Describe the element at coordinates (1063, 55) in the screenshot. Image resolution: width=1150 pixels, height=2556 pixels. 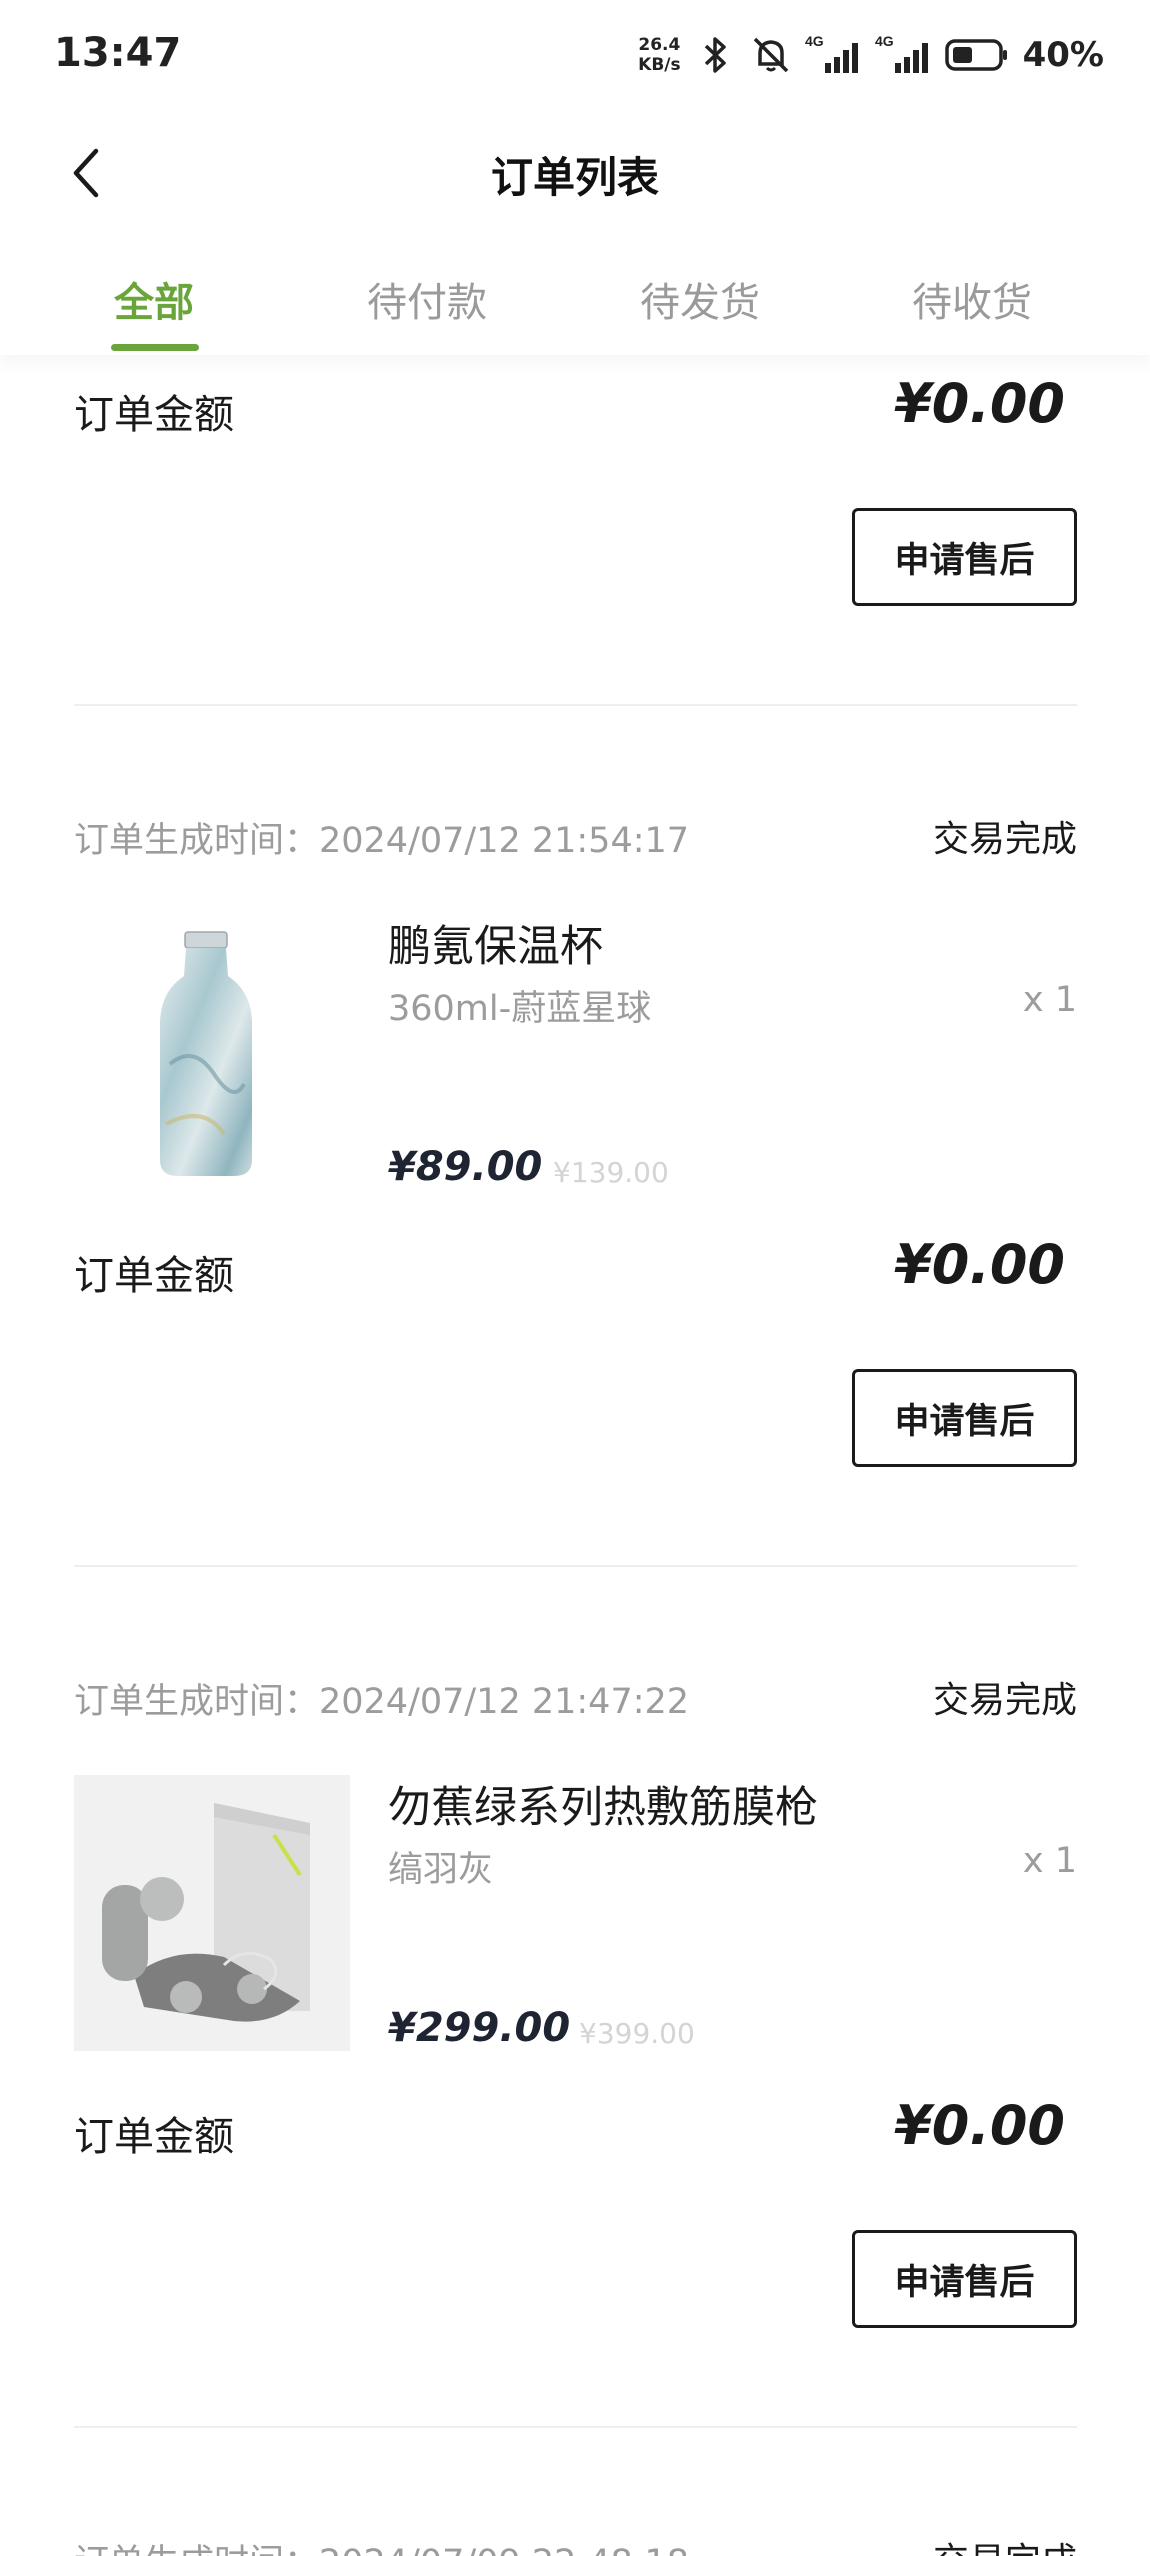
I see `battery-percent: 40%` at that location.